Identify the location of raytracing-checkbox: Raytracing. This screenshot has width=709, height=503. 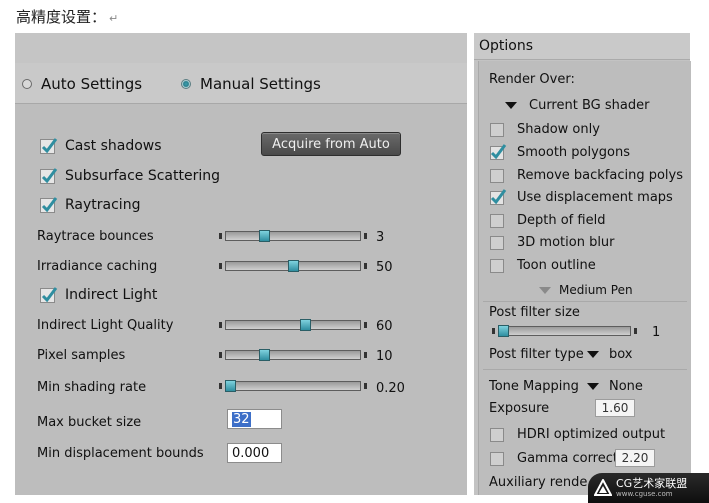
(90, 204).